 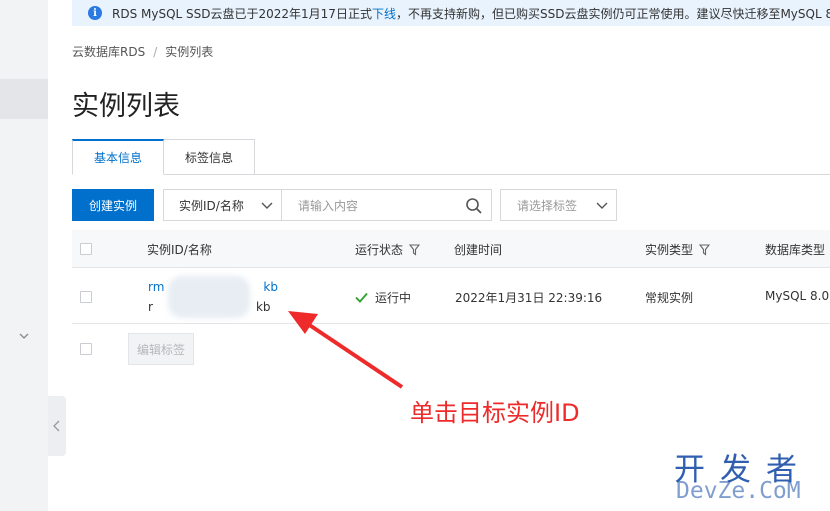 What do you see at coordinates (795, 250) in the screenshot?
I see `column-engine: 数据库类型` at bounding box center [795, 250].